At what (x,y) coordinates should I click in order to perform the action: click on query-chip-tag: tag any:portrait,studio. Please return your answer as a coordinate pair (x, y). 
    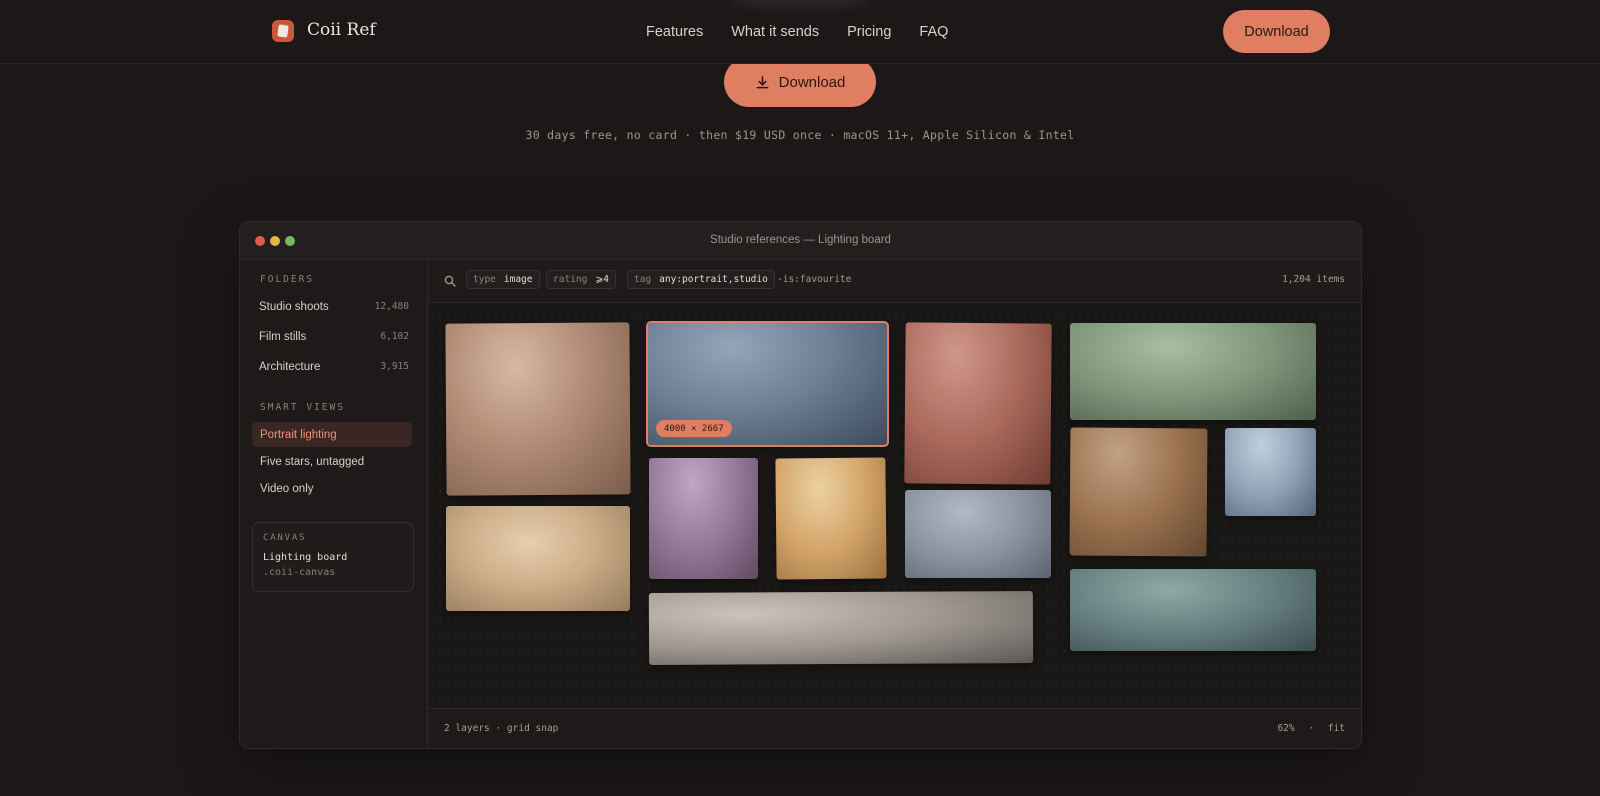
    Looking at the image, I should click on (701, 279).